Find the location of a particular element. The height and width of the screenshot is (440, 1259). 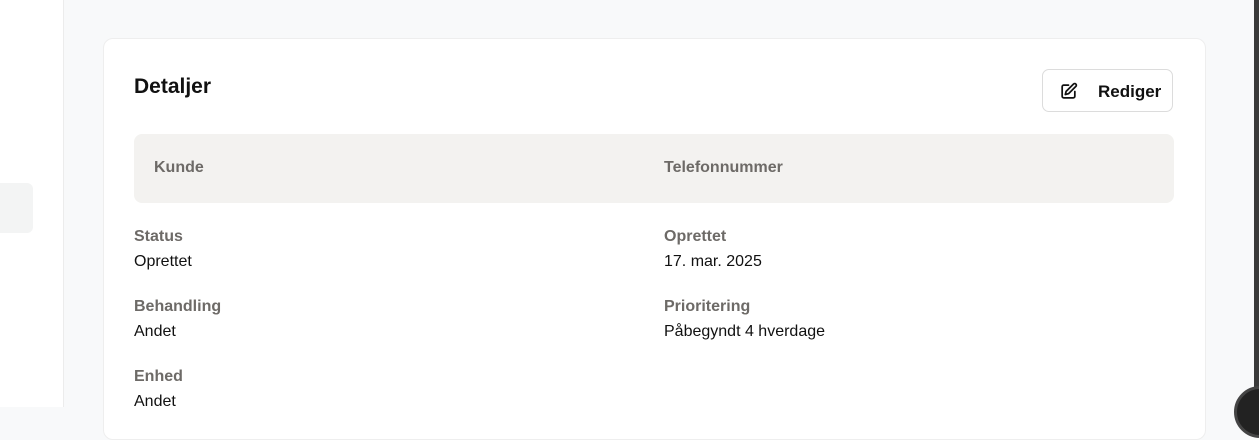

edit-button-label: Rediger is located at coordinates (1130, 91).